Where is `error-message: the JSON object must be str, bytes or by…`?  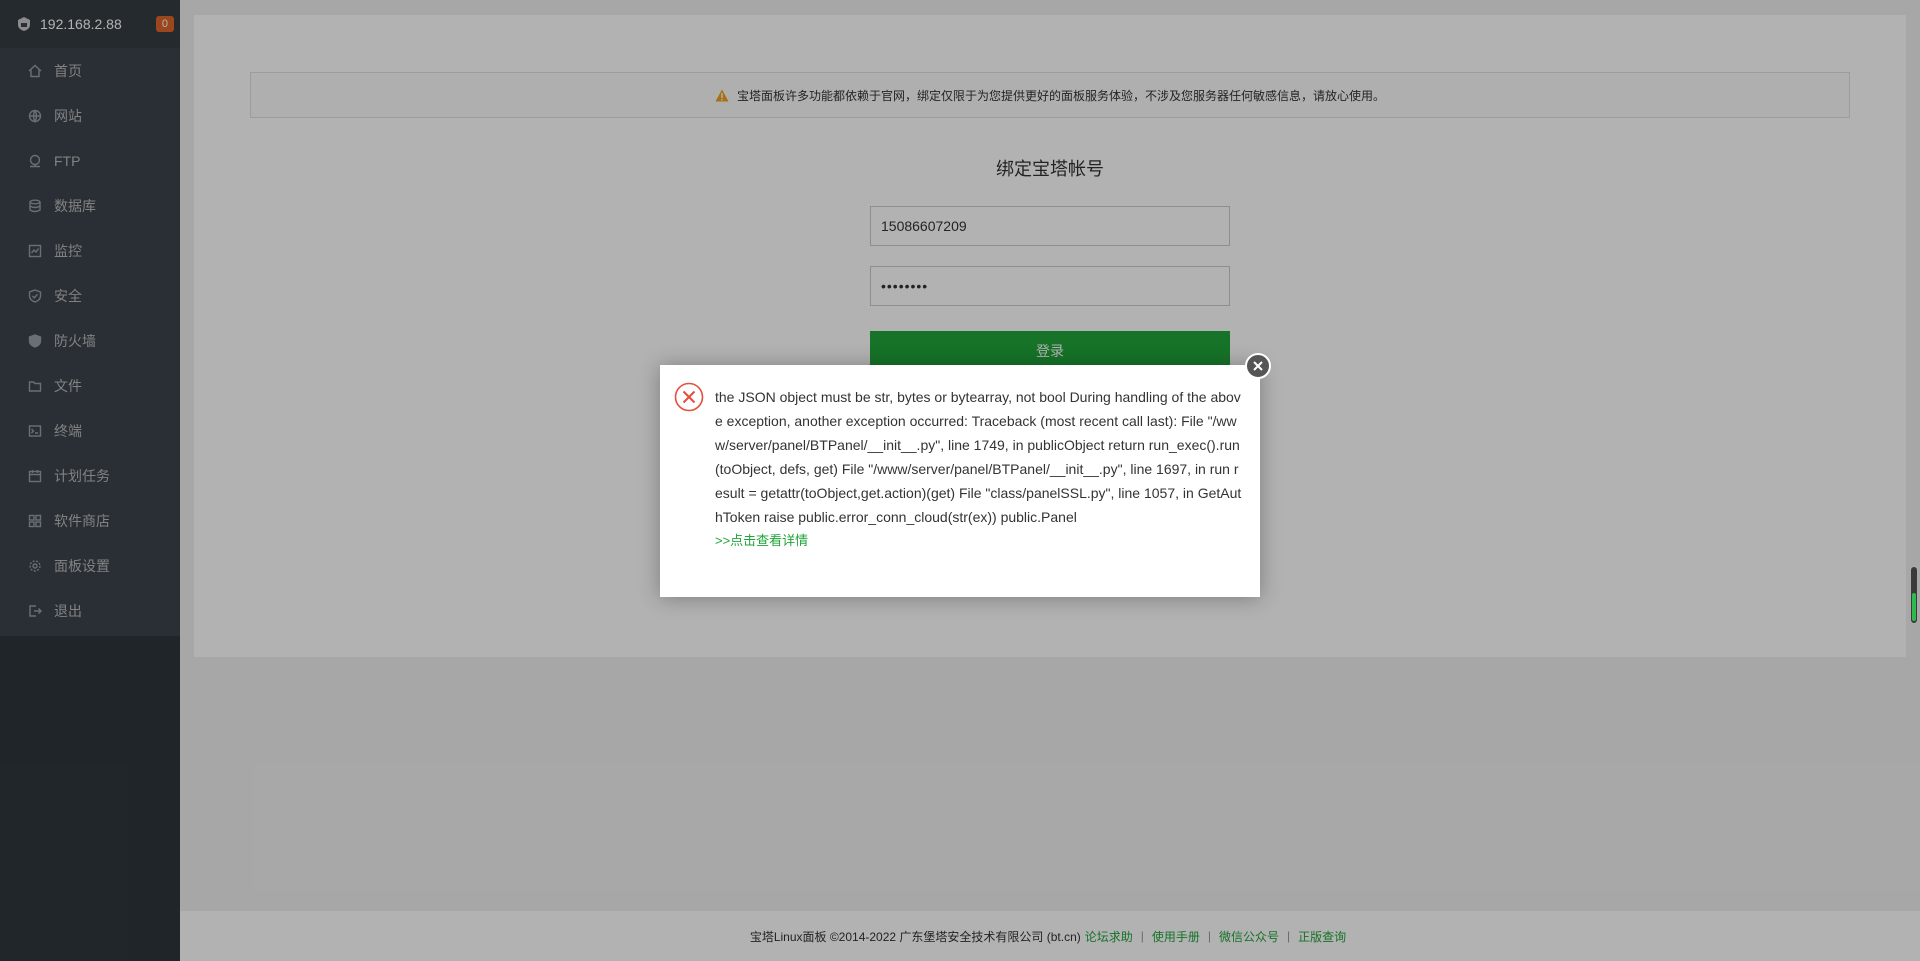
error-message: the JSON object must be str, bytes or by… is located at coordinates (980, 469).